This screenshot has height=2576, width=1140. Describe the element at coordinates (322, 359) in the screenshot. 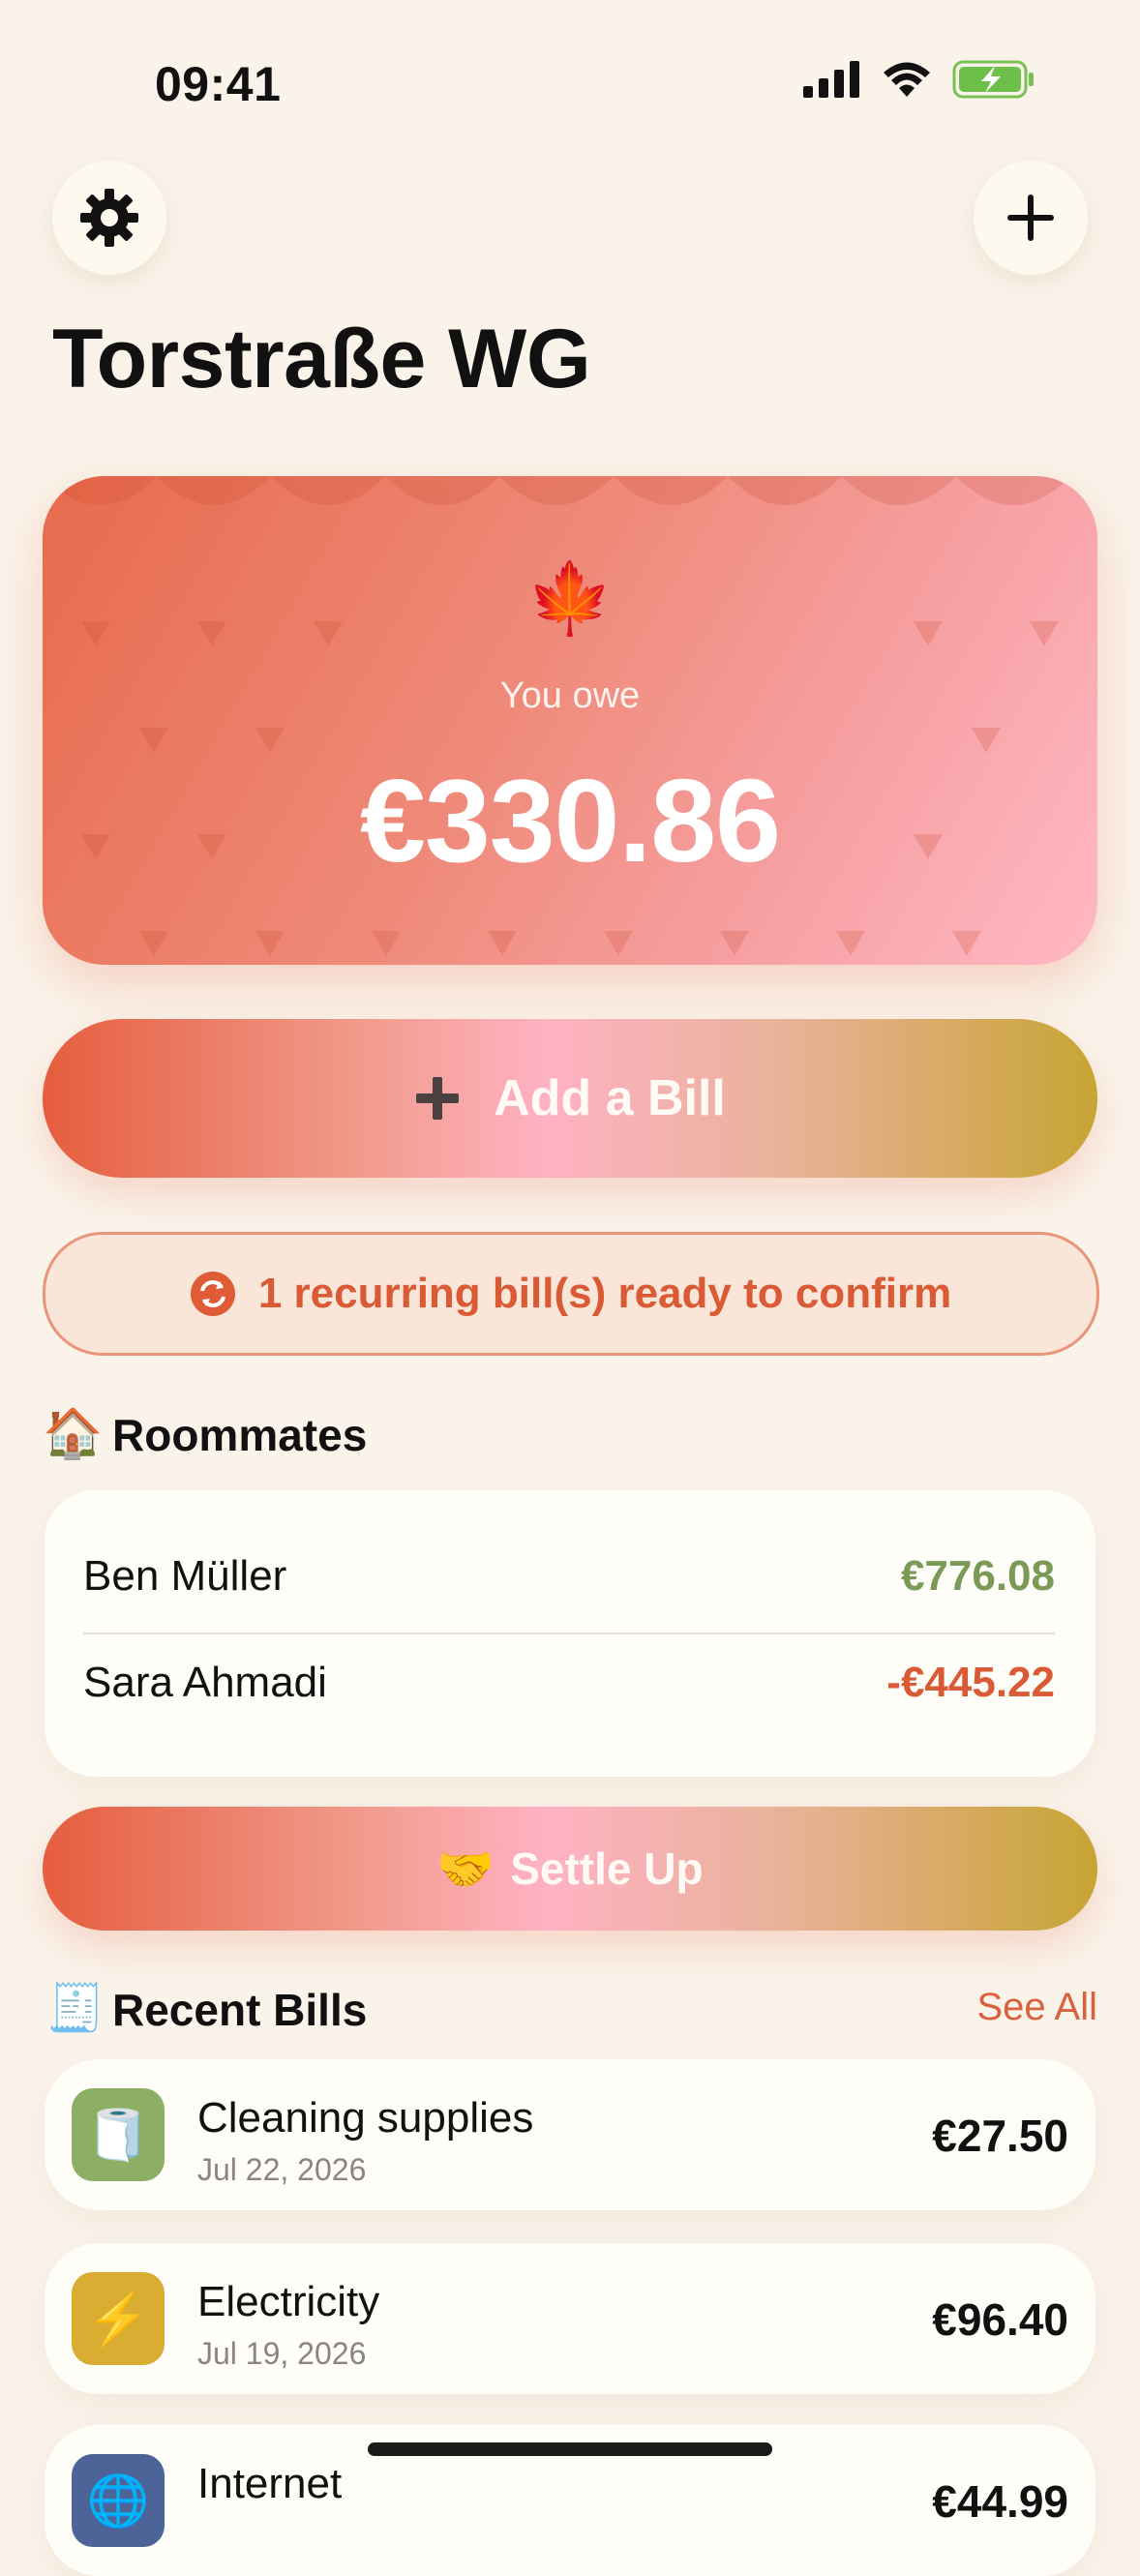

I see `page-title: Torstraße WG` at that location.